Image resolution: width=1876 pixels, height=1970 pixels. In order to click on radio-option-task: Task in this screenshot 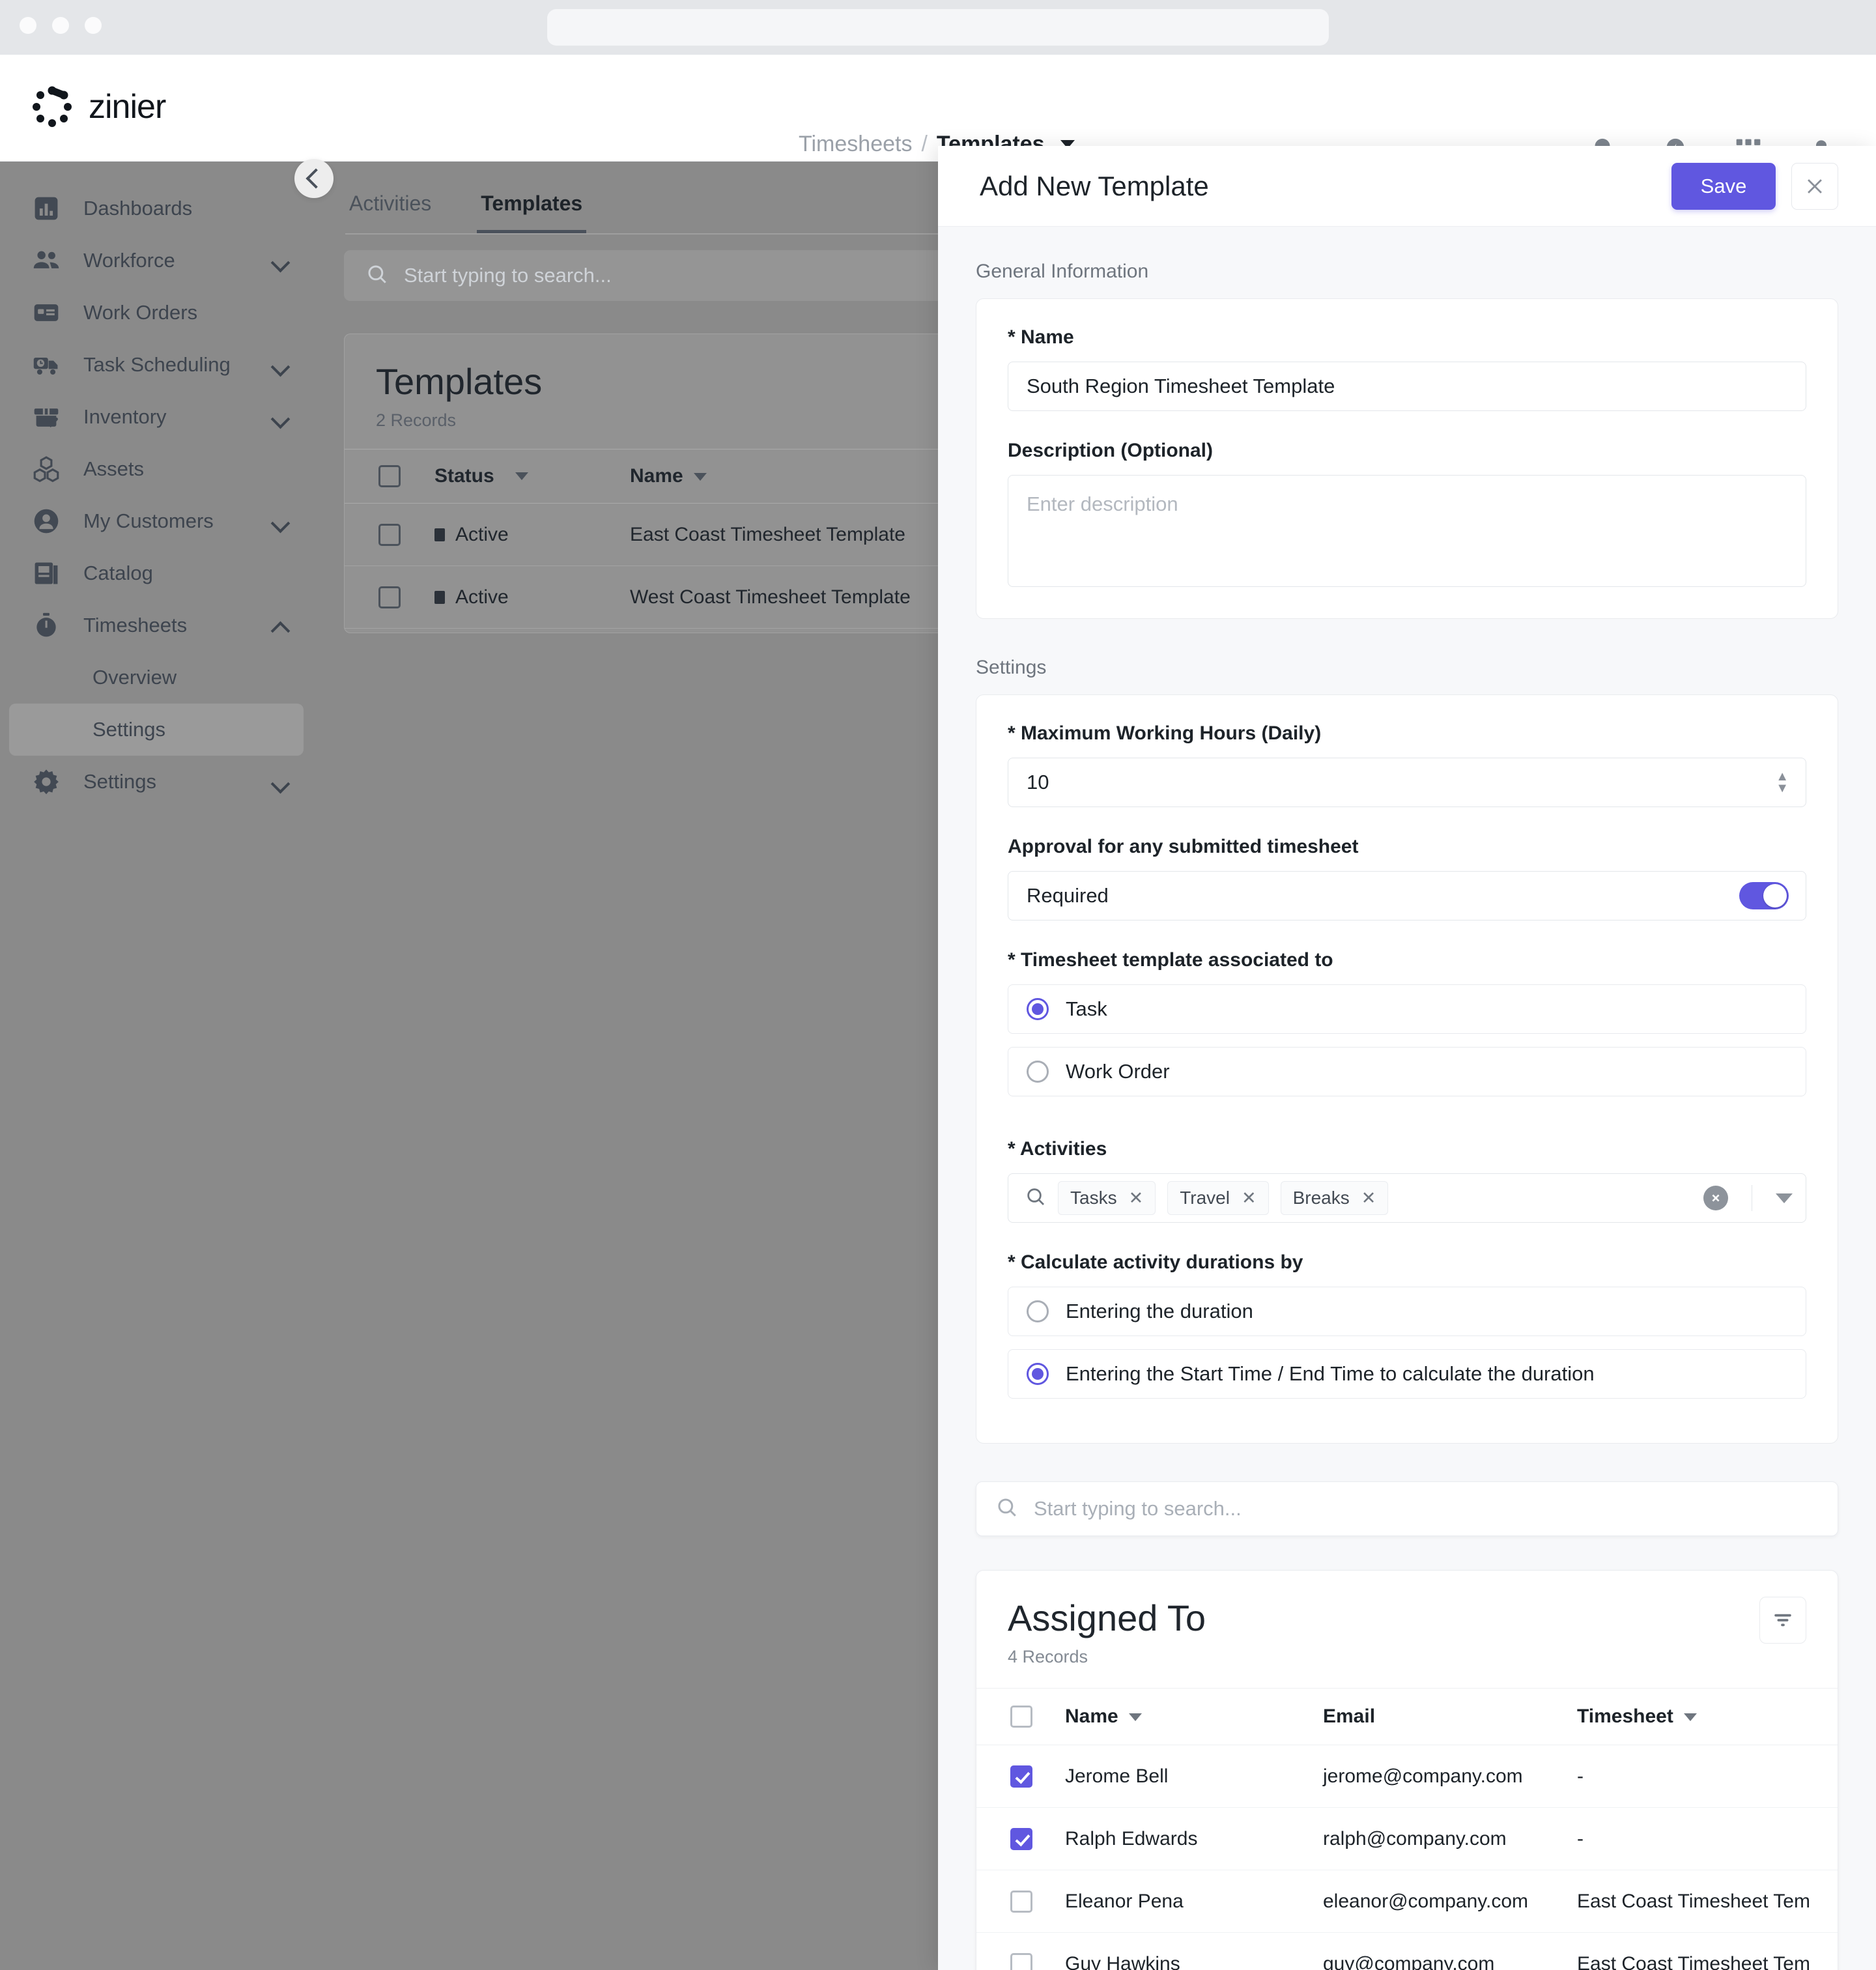, I will do `click(1407, 1009)`.